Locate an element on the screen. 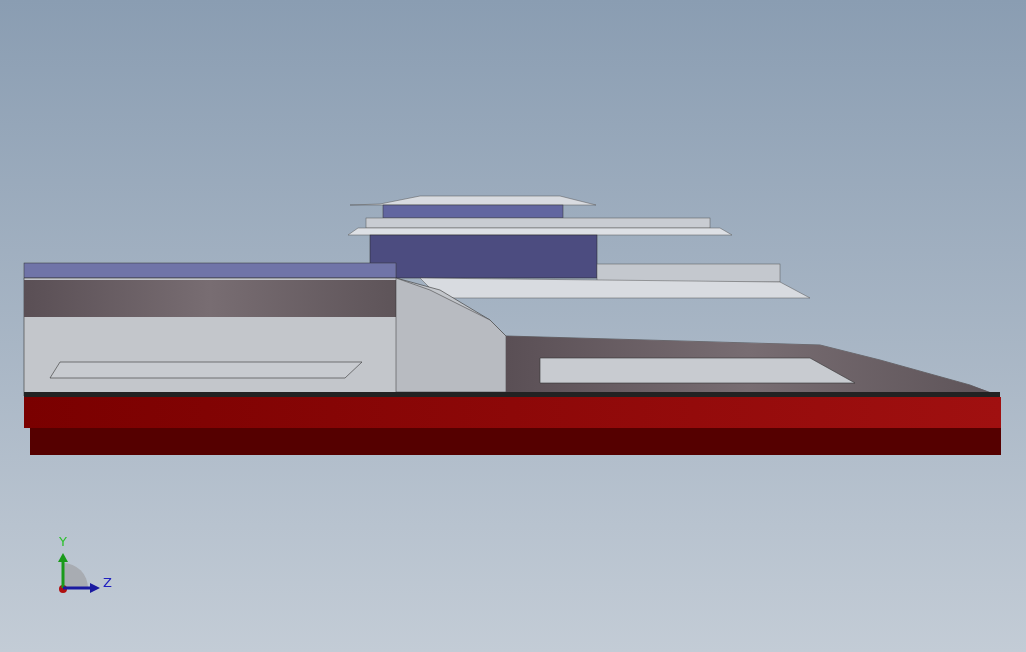  triad-quadrant-icon is located at coordinates (75, 575).